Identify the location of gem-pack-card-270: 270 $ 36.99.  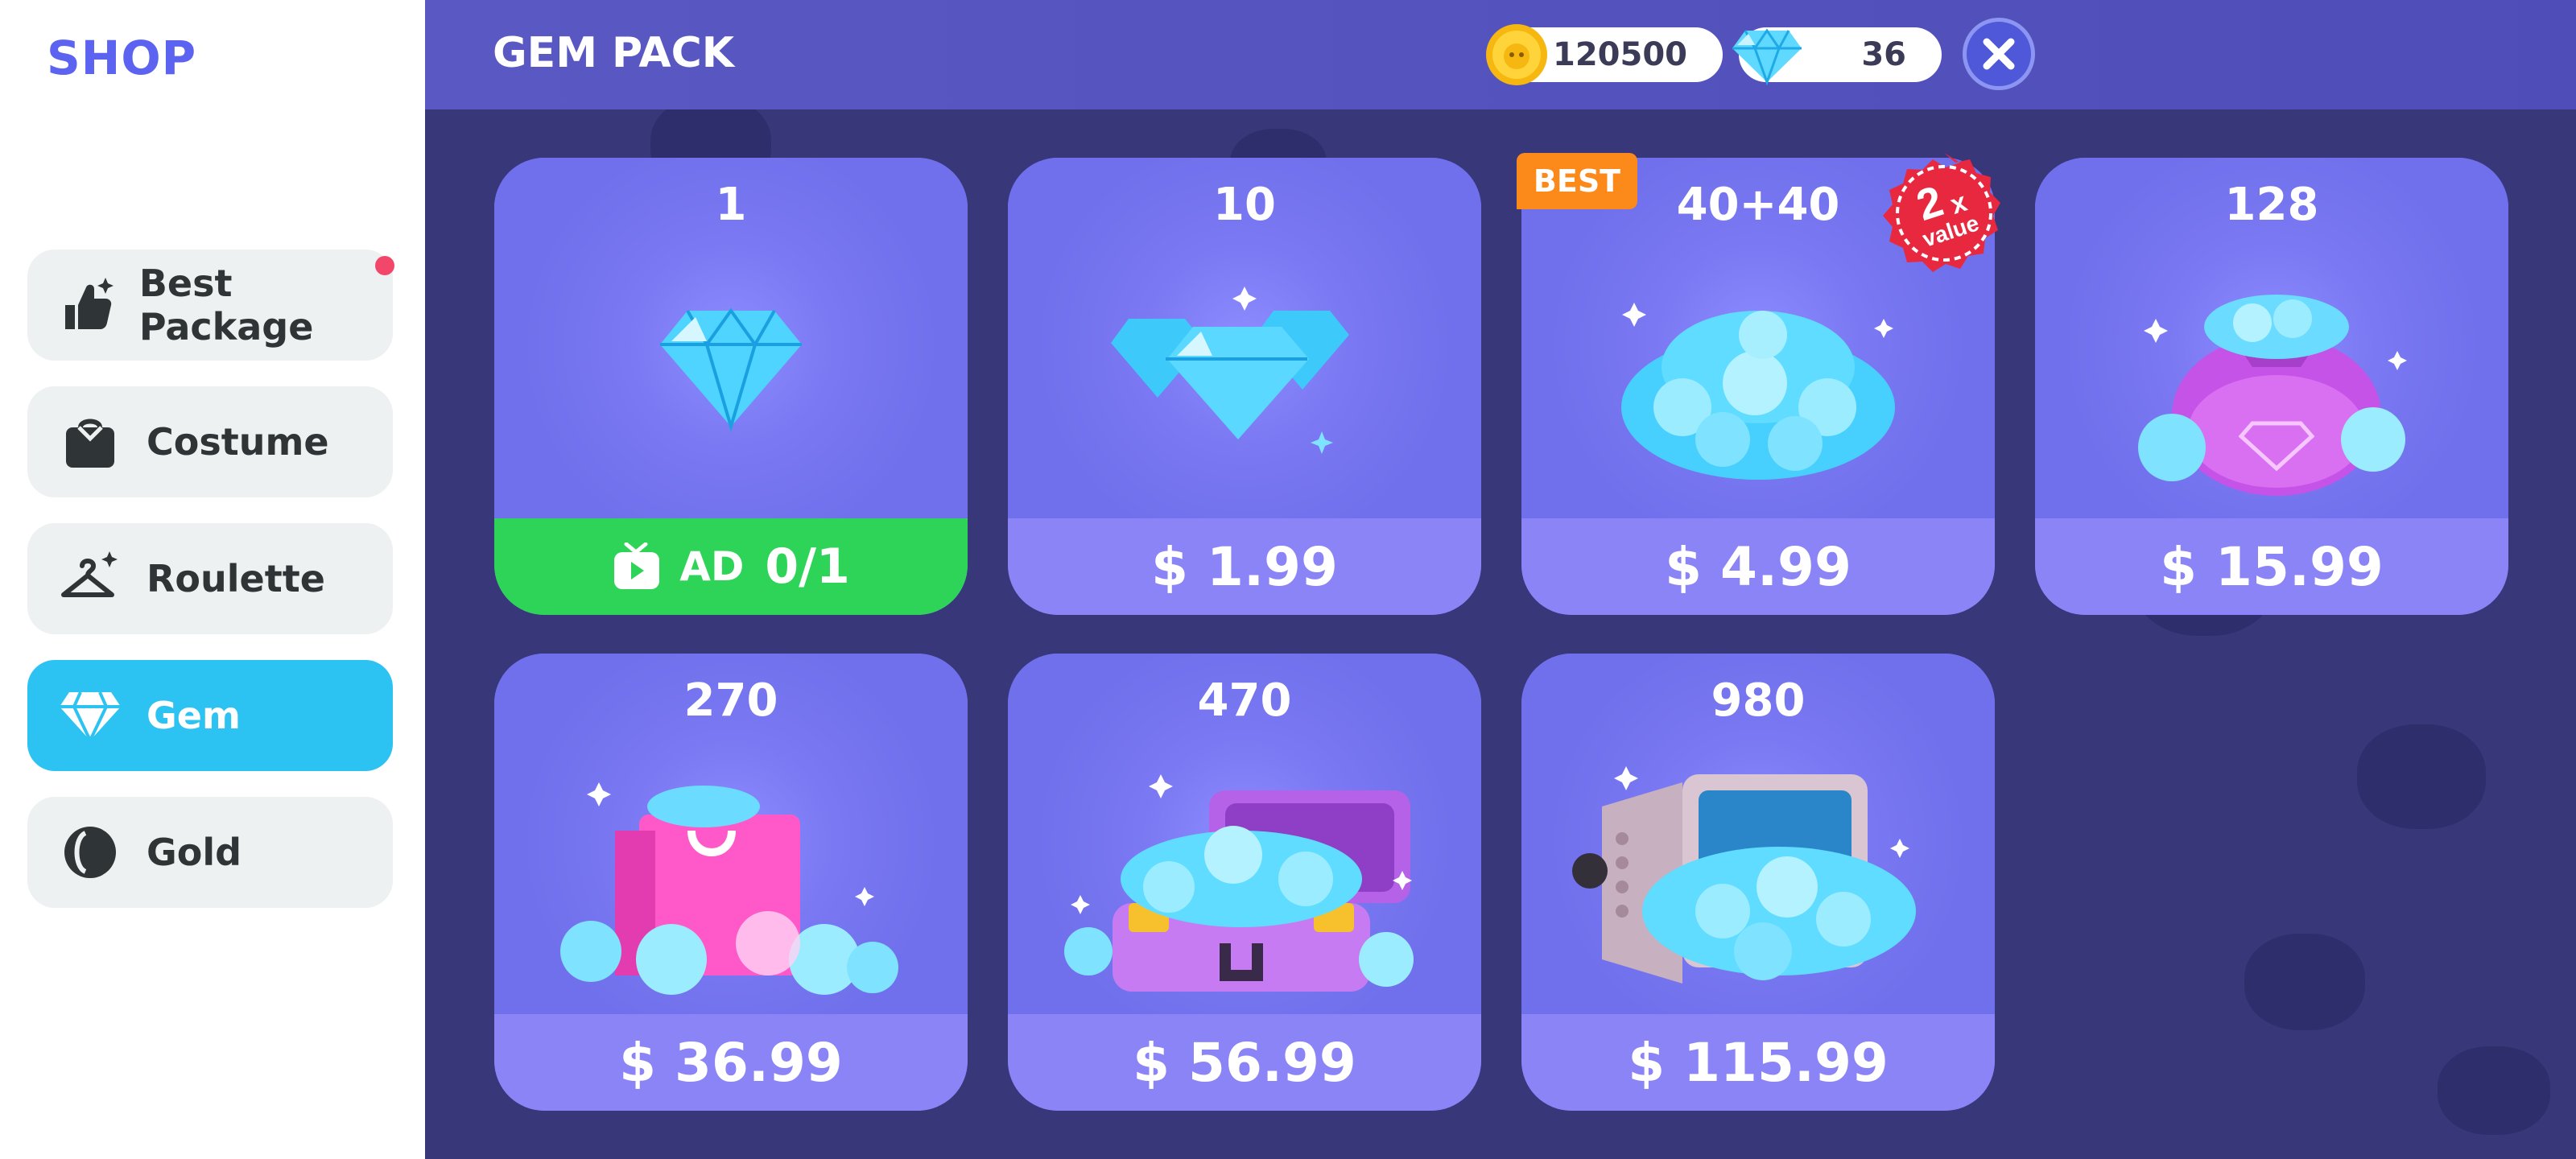
(731, 882).